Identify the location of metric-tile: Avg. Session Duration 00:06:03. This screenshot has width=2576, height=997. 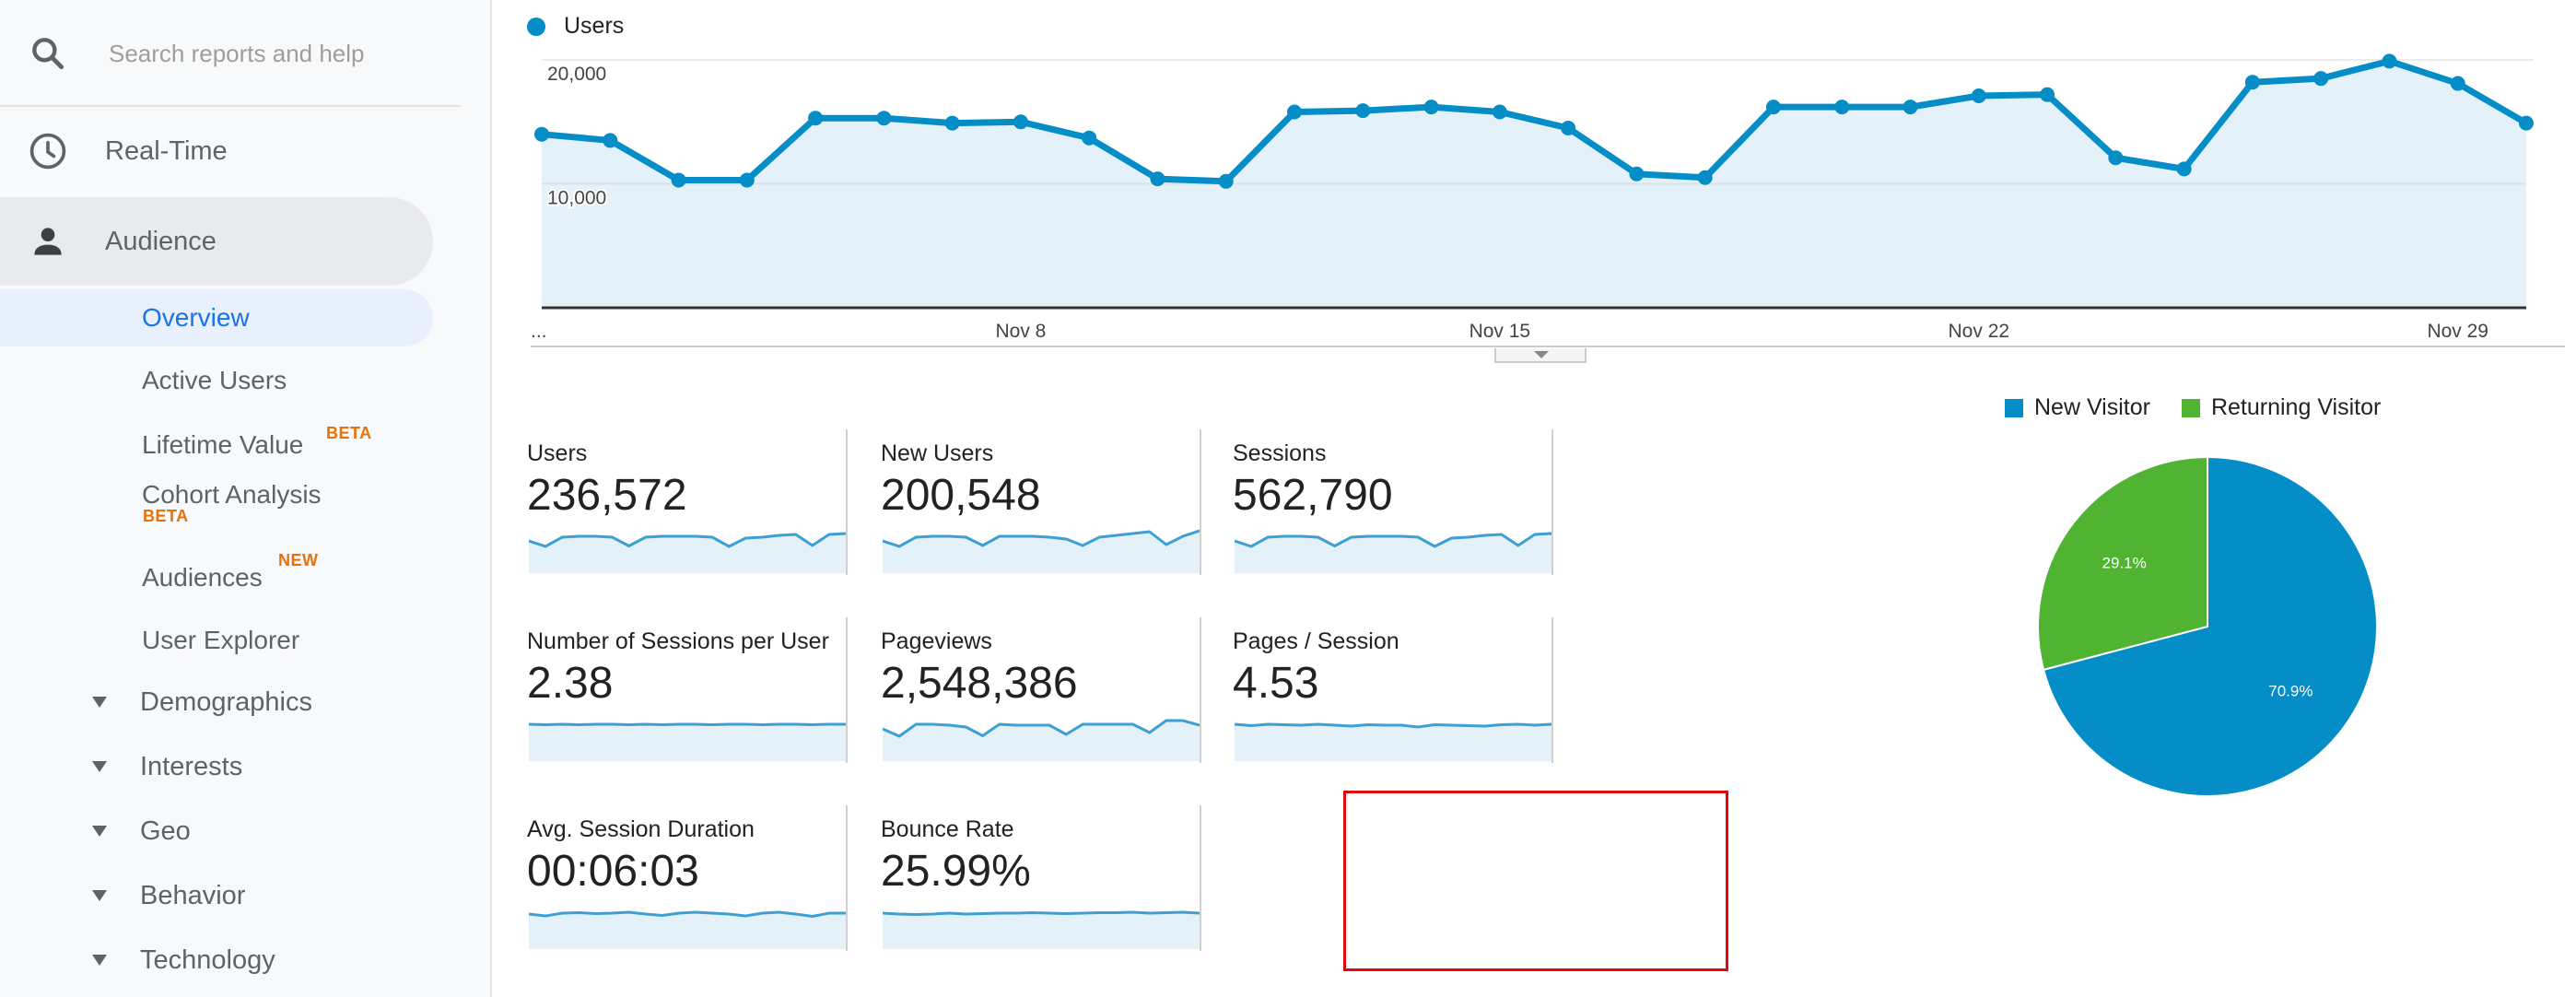
(671, 878).